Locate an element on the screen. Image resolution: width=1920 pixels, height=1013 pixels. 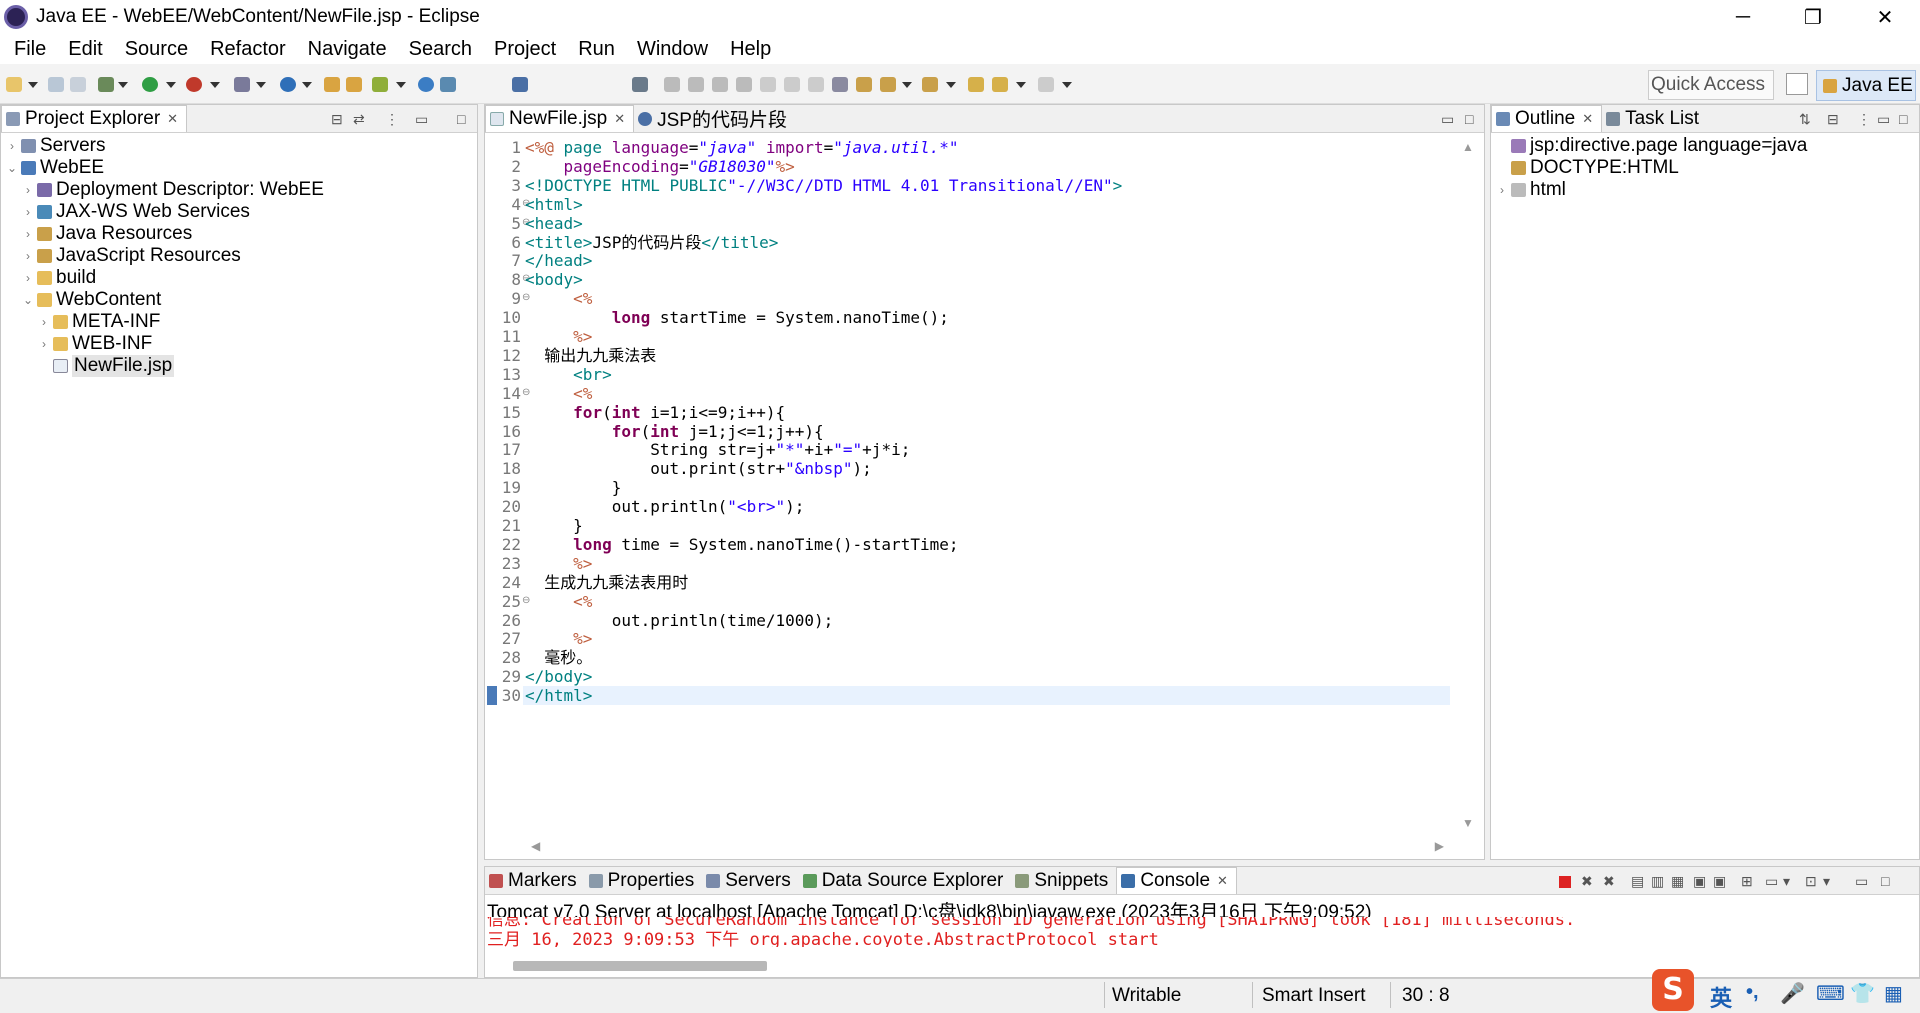
tree-item-web-inf: › WEB-INF is located at coordinates (239, 344).